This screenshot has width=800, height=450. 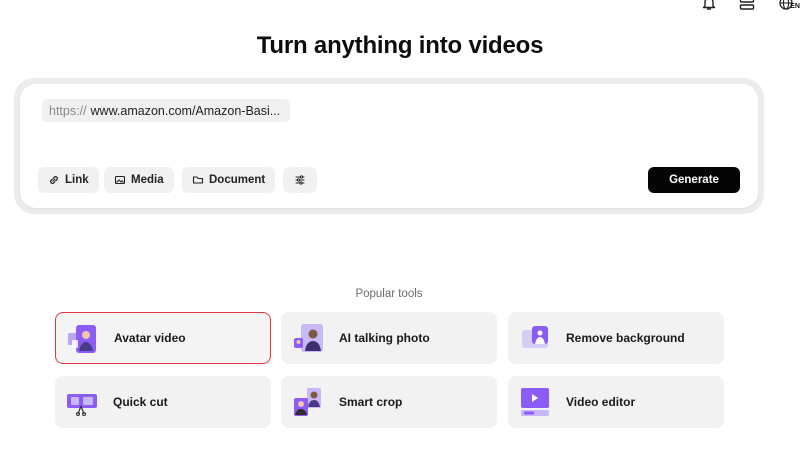 I want to click on generate-button: Generate, so click(x=694, y=180).